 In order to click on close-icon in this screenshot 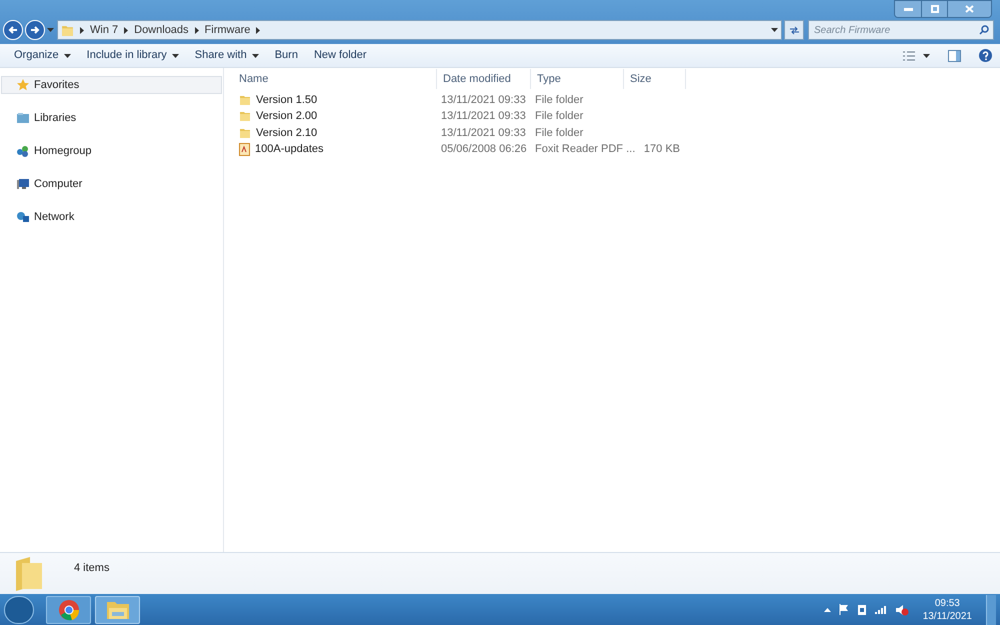, I will do `click(969, 9)`.